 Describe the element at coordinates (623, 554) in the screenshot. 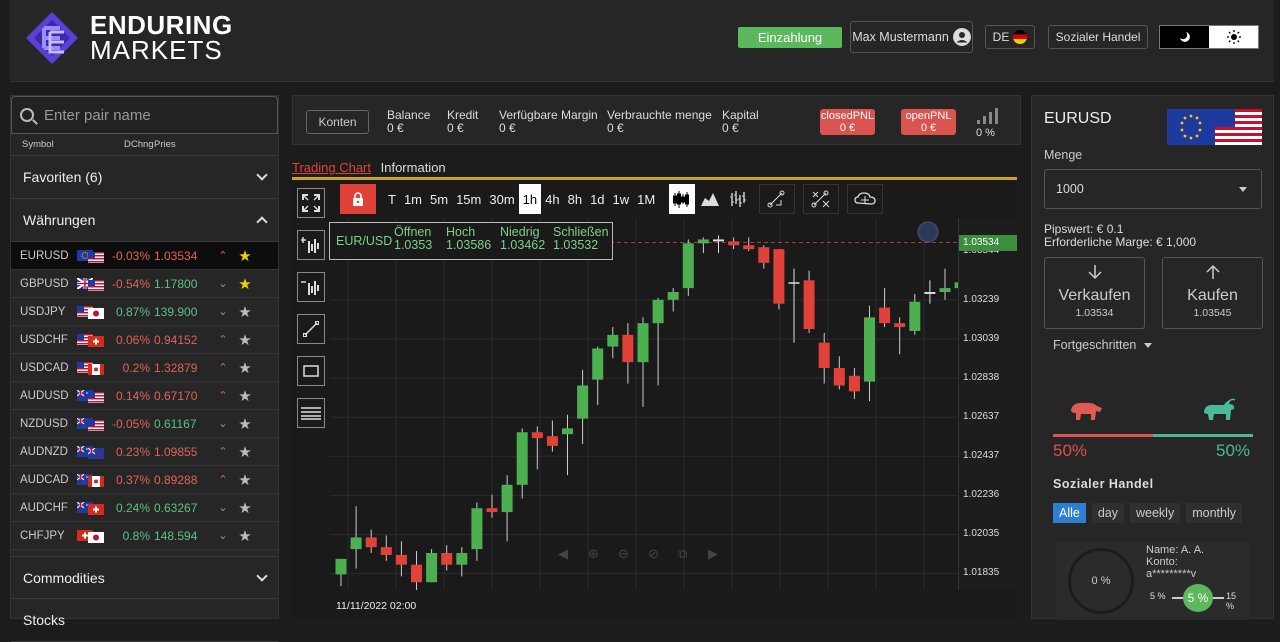

I see `zoom-out-icon: ⊖` at that location.